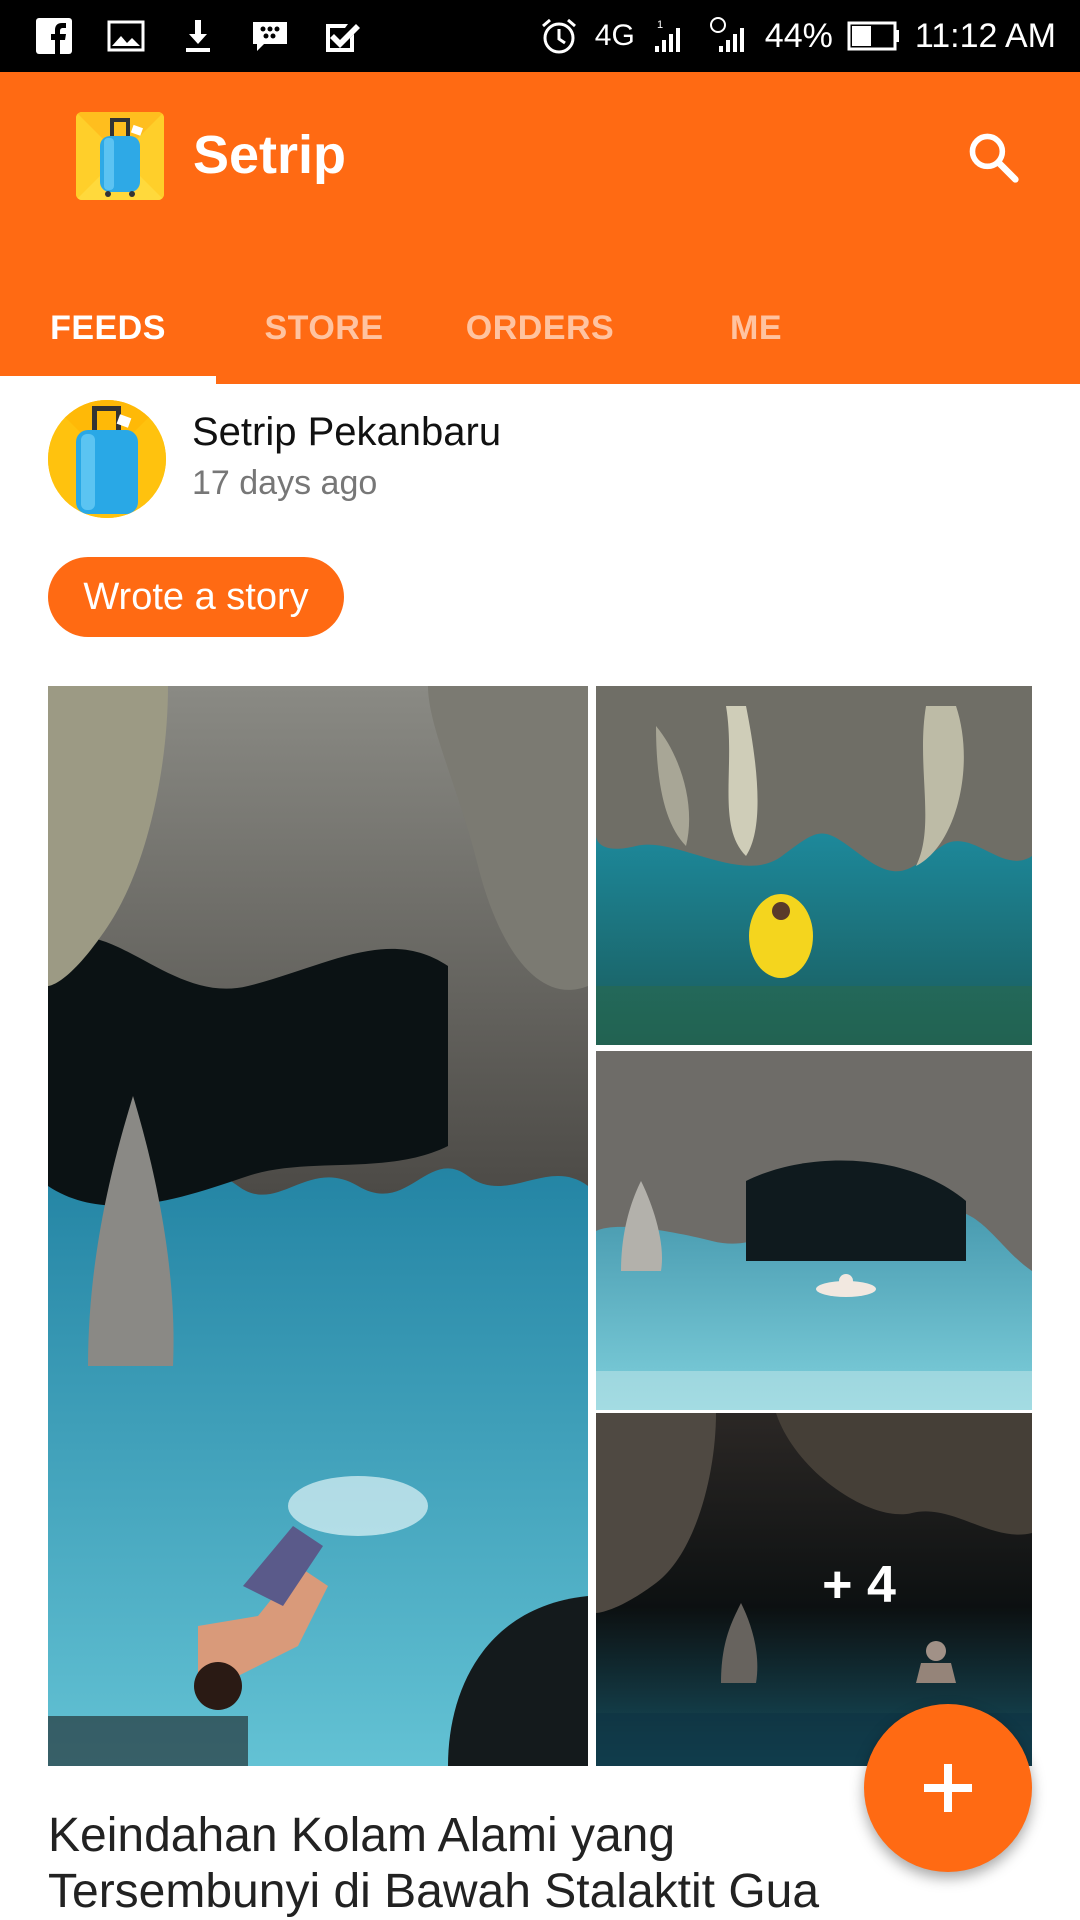 This screenshot has width=1080, height=1920. I want to click on post-header: Setrip Pekanbaru 17 days ago, so click(538, 460).